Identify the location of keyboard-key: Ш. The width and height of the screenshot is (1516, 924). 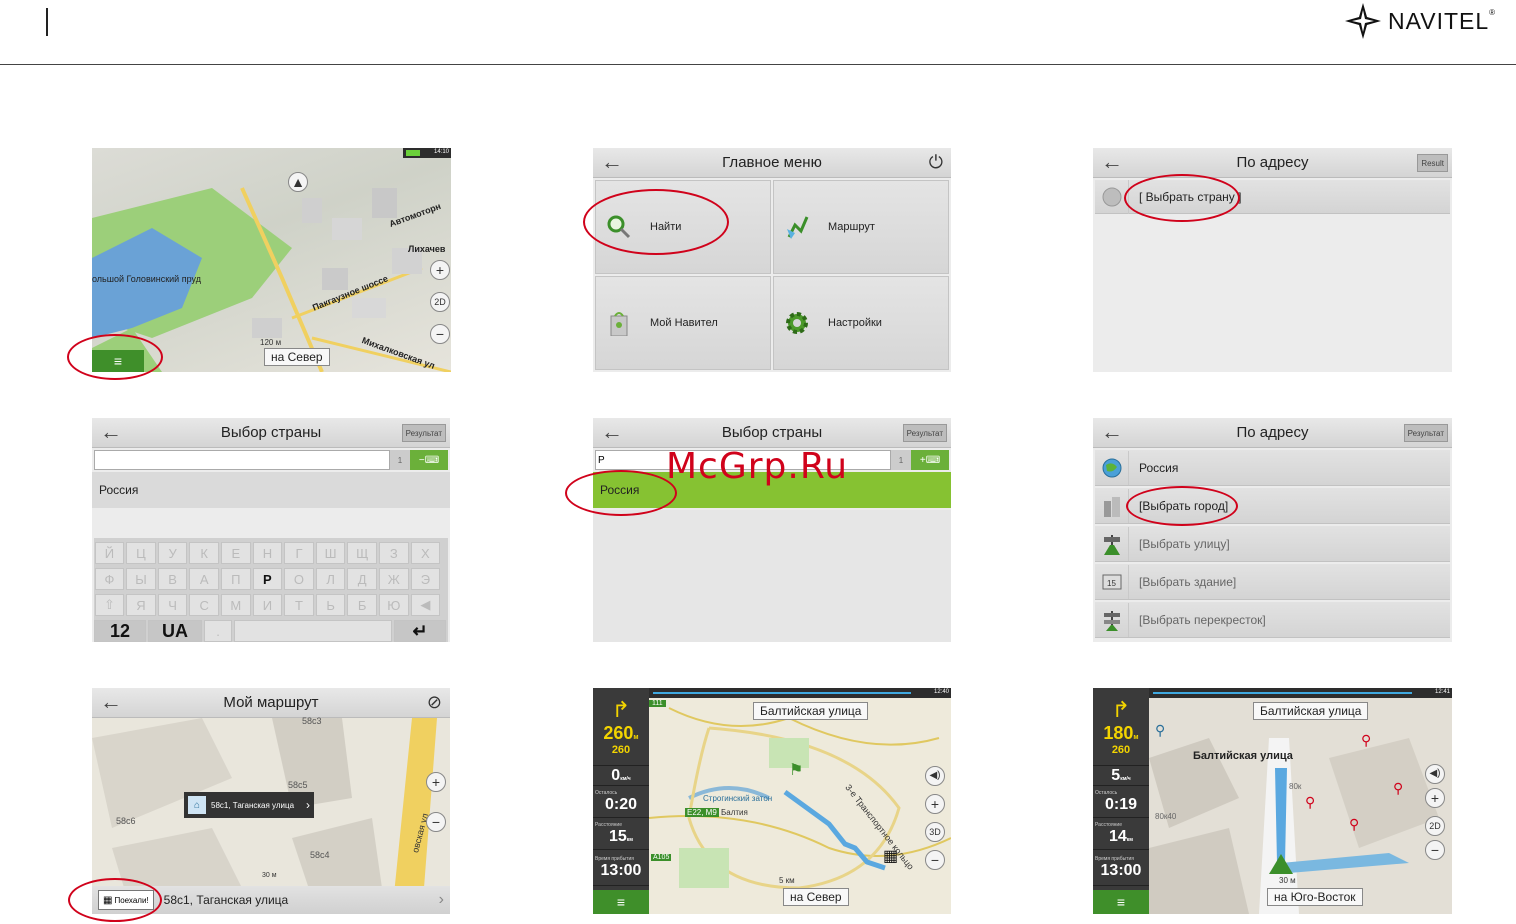
(330, 553).